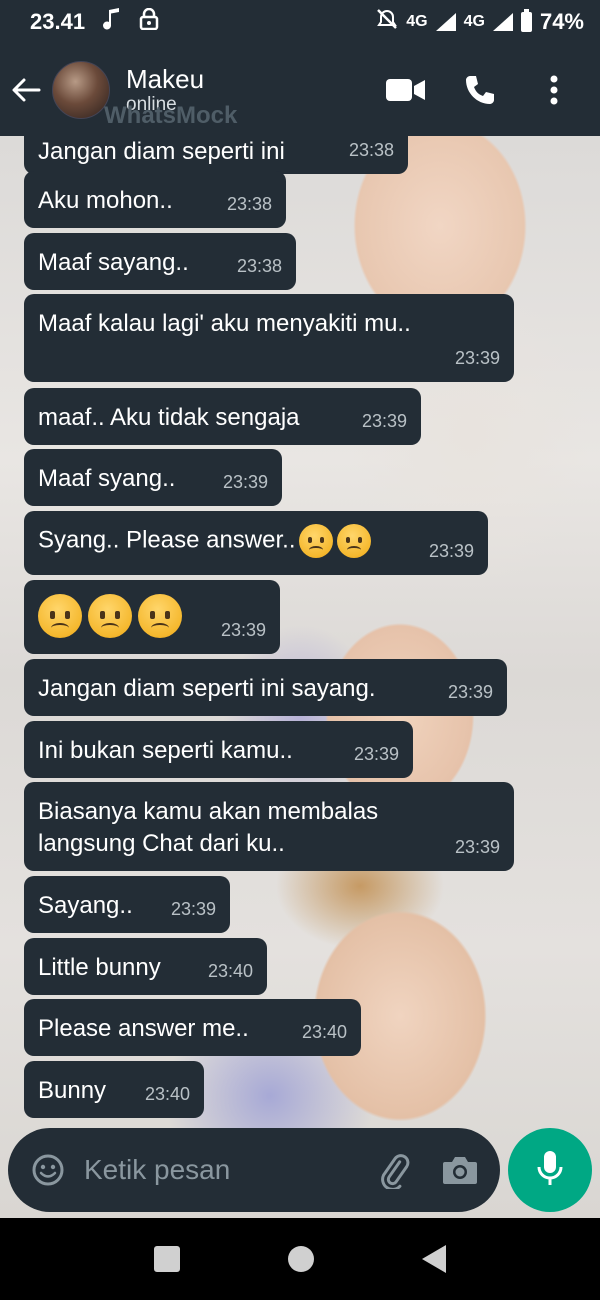 Image resolution: width=600 pixels, height=1300 pixels. What do you see at coordinates (474, 21) in the screenshot?
I see `network-label-2: 4G` at bounding box center [474, 21].